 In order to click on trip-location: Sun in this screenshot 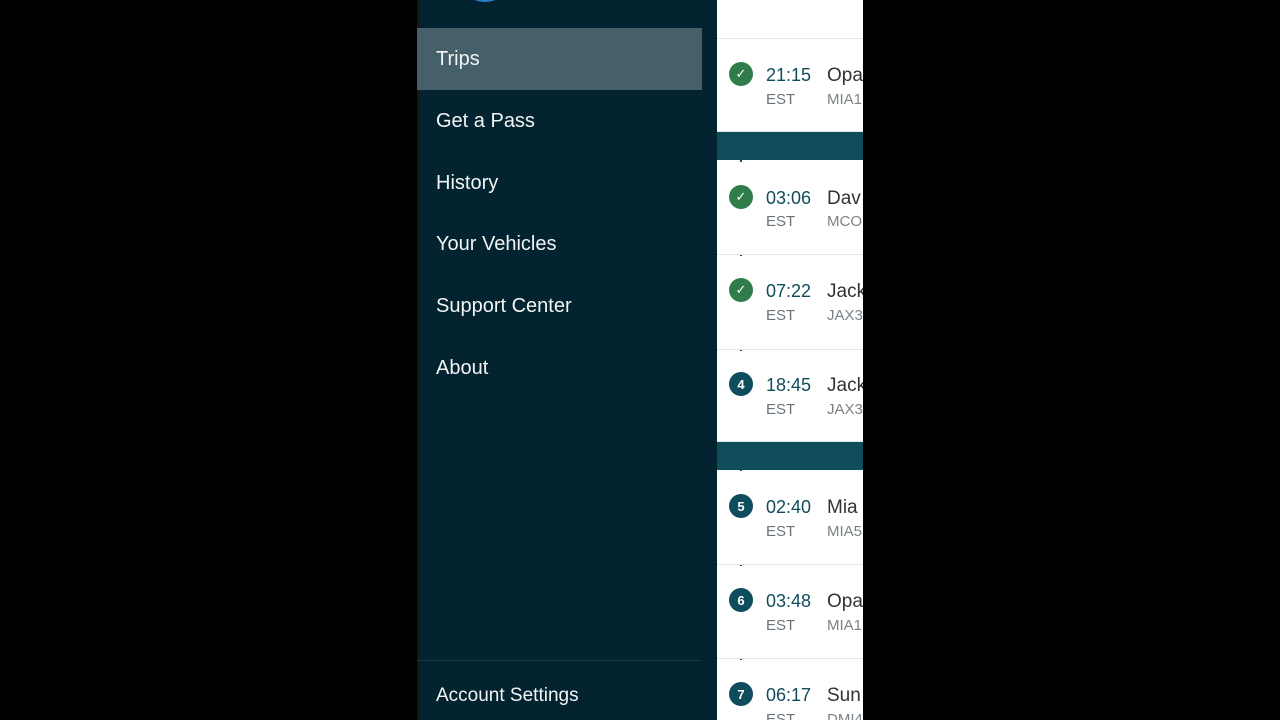, I will do `click(844, 695)`.